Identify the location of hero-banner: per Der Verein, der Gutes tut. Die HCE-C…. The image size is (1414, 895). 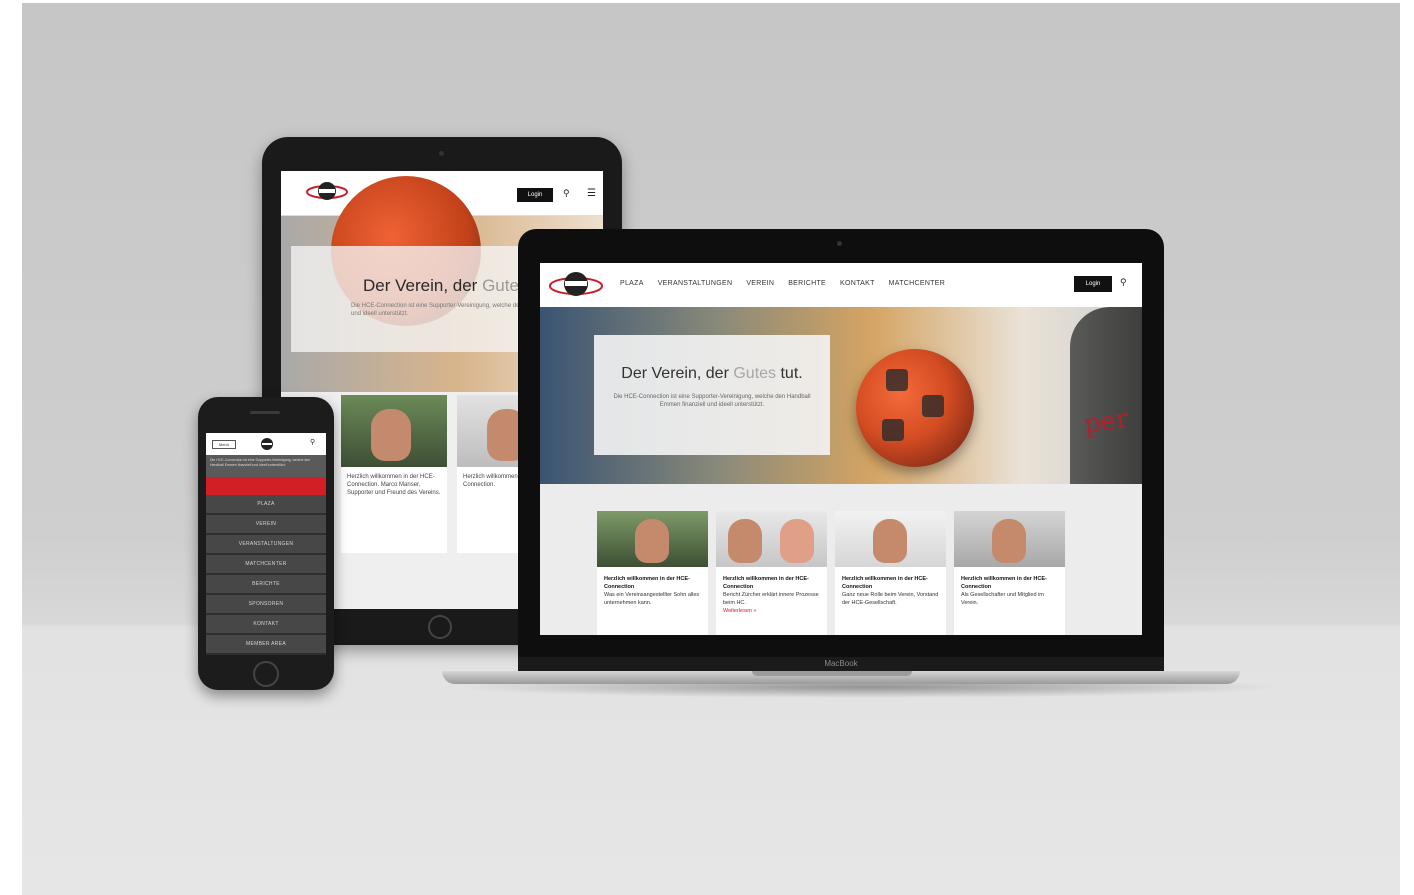
(841, 395).